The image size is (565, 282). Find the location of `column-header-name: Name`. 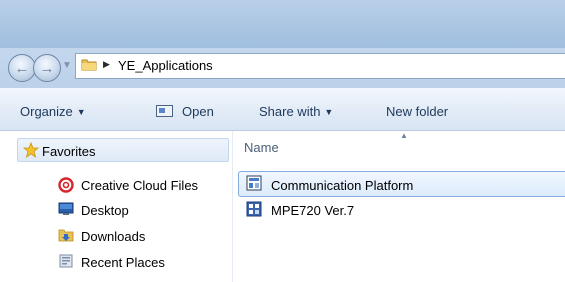

column-header-name: Name is located at coordinates (261, 147).